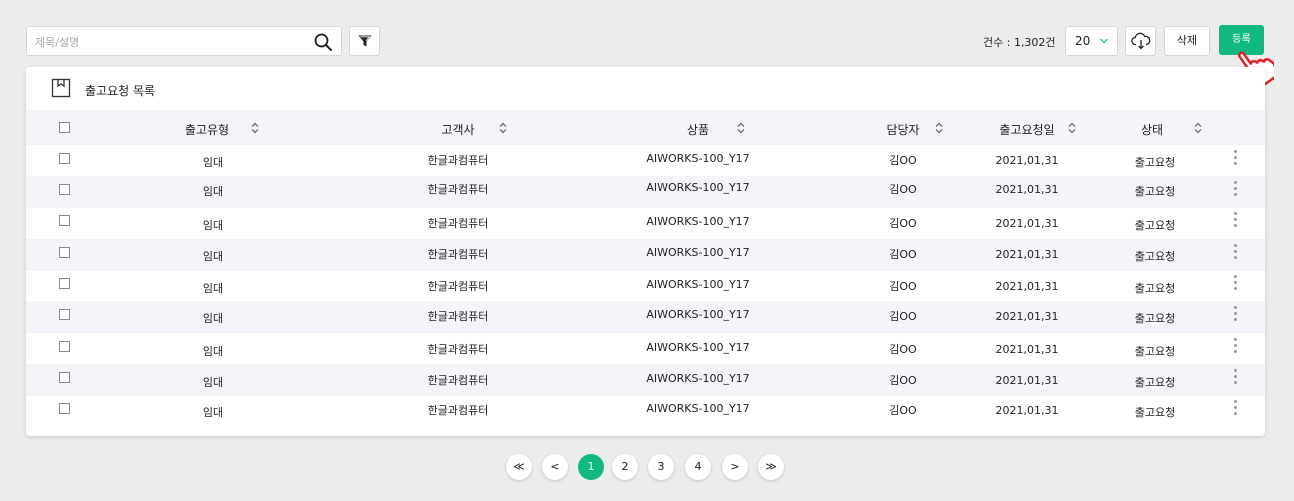 The height and width of the screenshot is (501, 1294). I want to click on page-button-1: 1, so click(591, 467).